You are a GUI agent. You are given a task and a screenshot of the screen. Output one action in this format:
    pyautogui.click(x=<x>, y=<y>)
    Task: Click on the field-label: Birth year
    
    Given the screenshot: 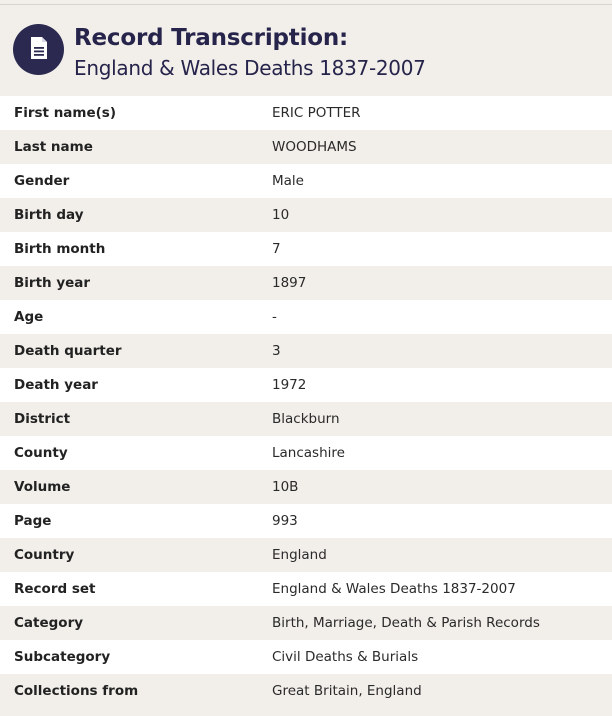 What is the action you would take?
    pyautogui.click(x=52, y=283)
    